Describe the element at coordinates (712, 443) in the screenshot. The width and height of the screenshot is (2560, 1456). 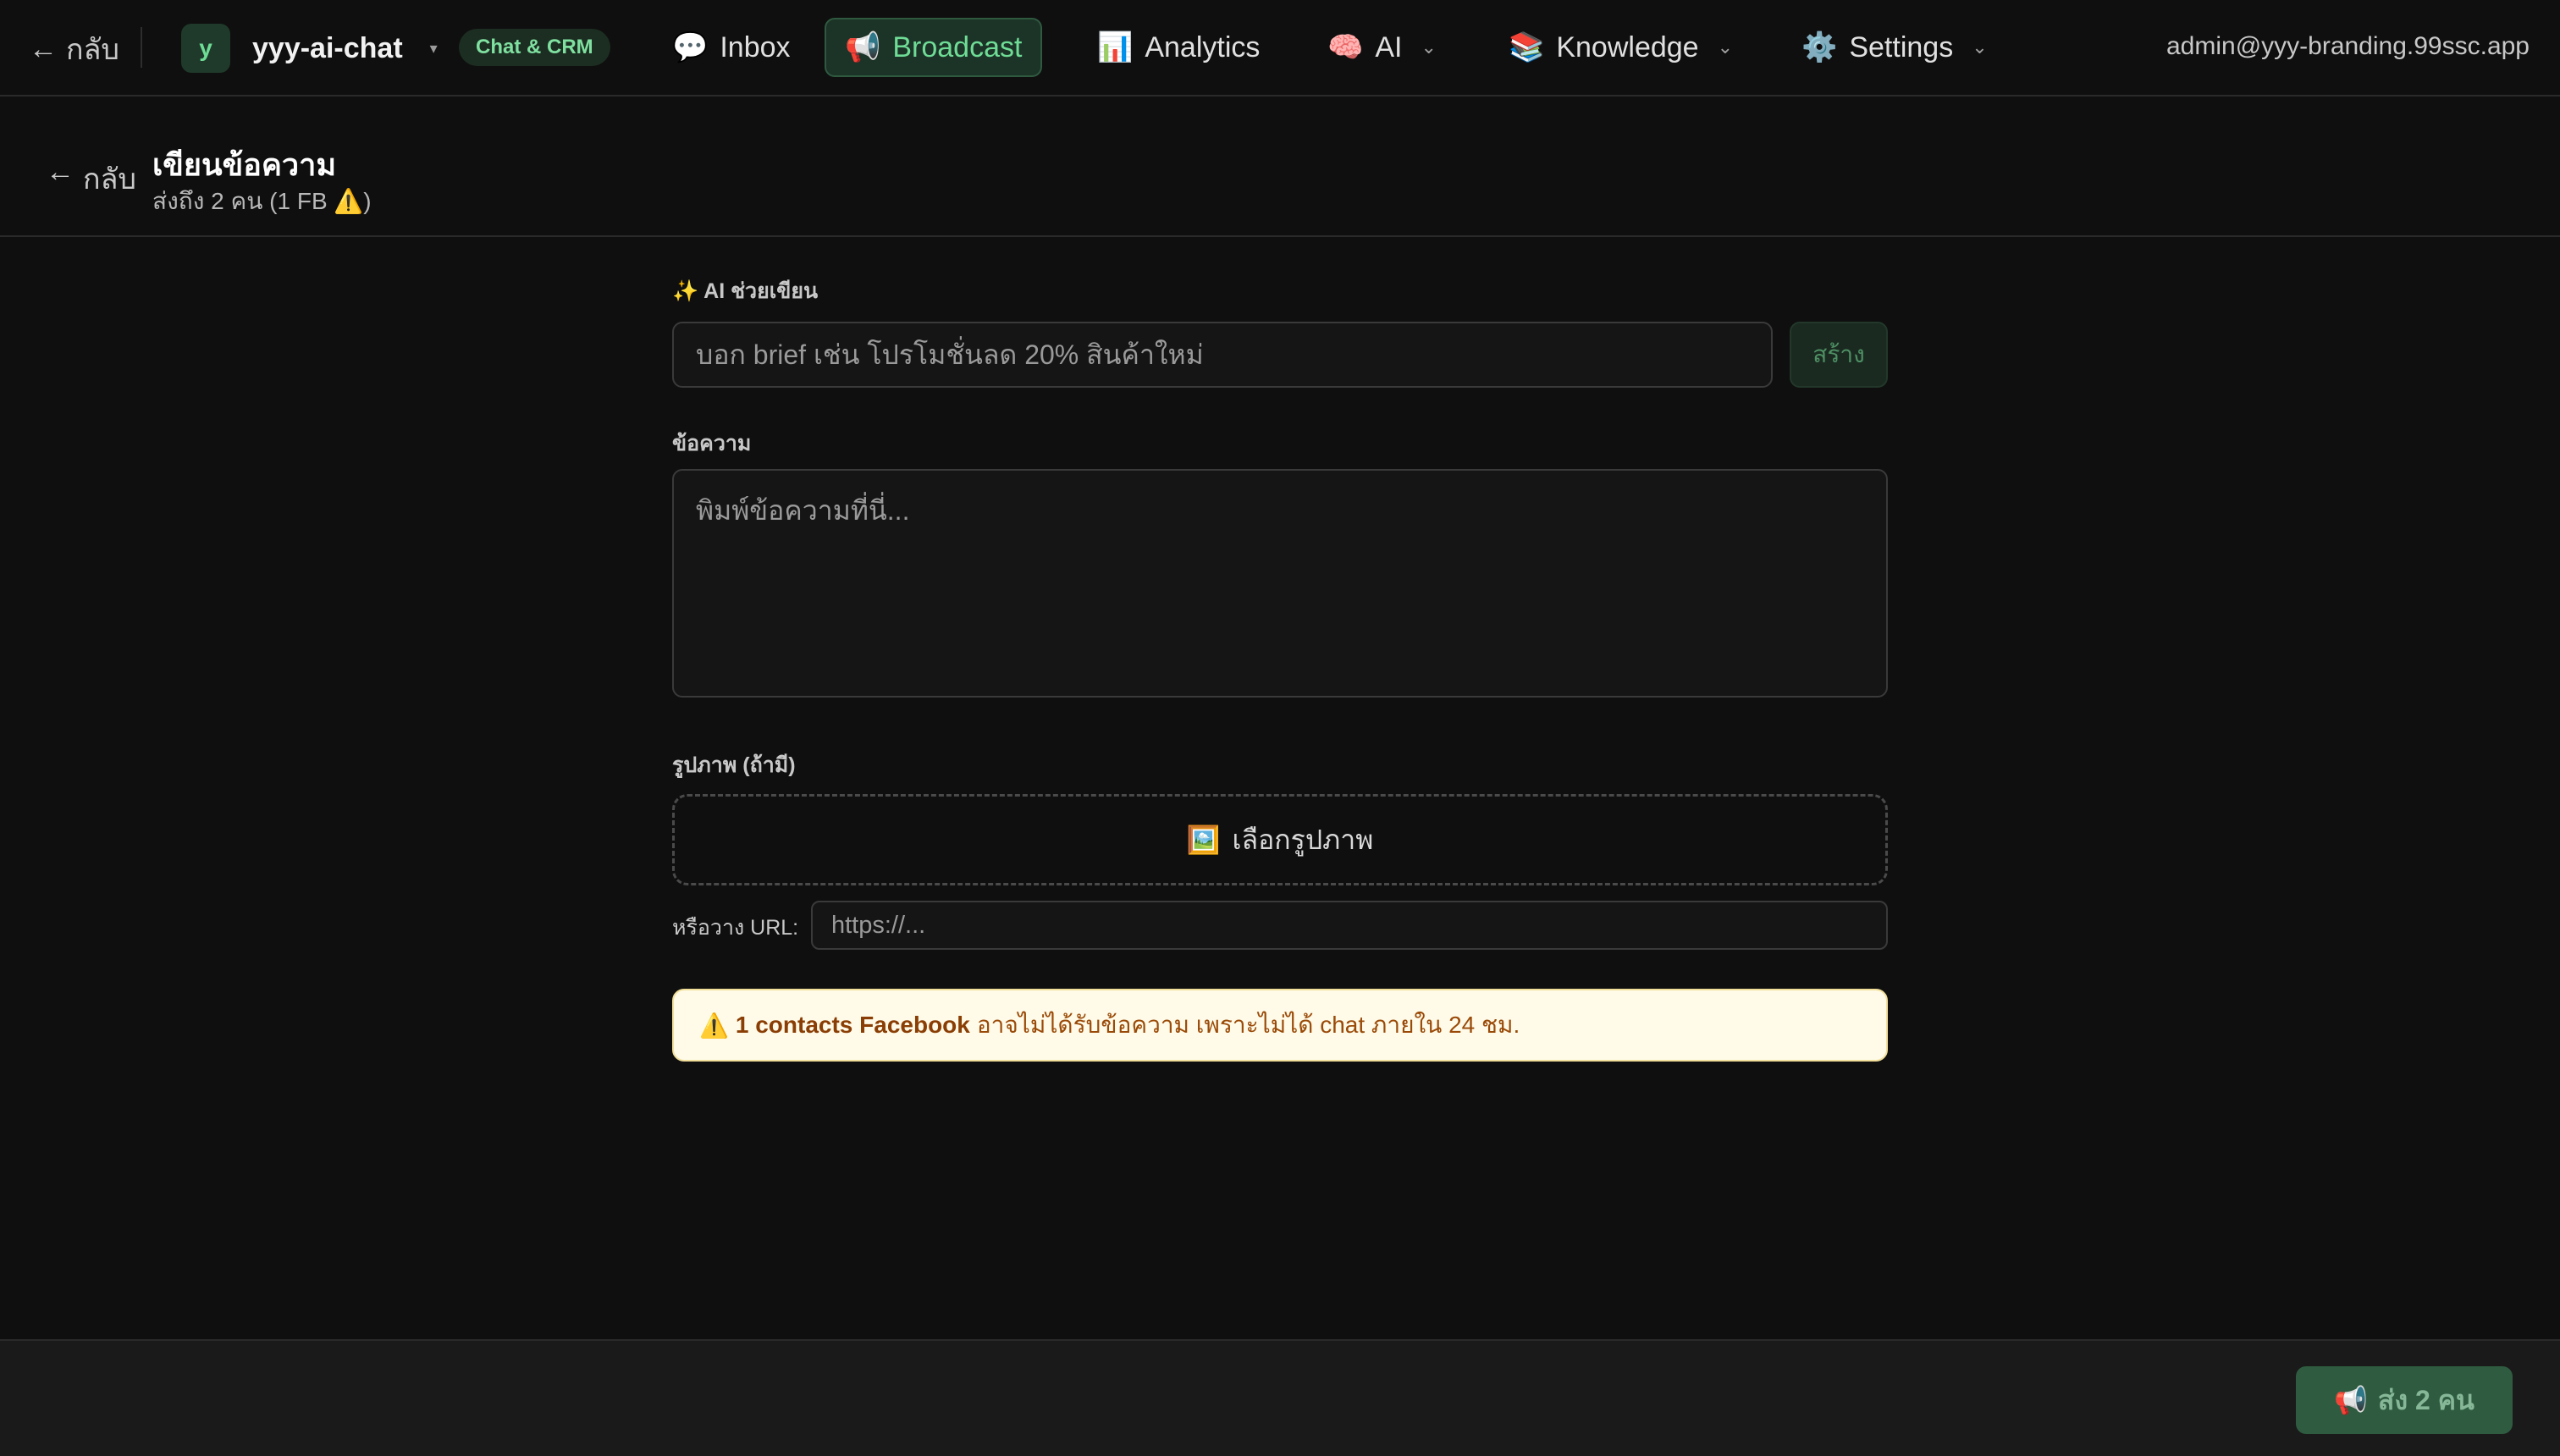
I see `message-label: ข้อความ` at that location.